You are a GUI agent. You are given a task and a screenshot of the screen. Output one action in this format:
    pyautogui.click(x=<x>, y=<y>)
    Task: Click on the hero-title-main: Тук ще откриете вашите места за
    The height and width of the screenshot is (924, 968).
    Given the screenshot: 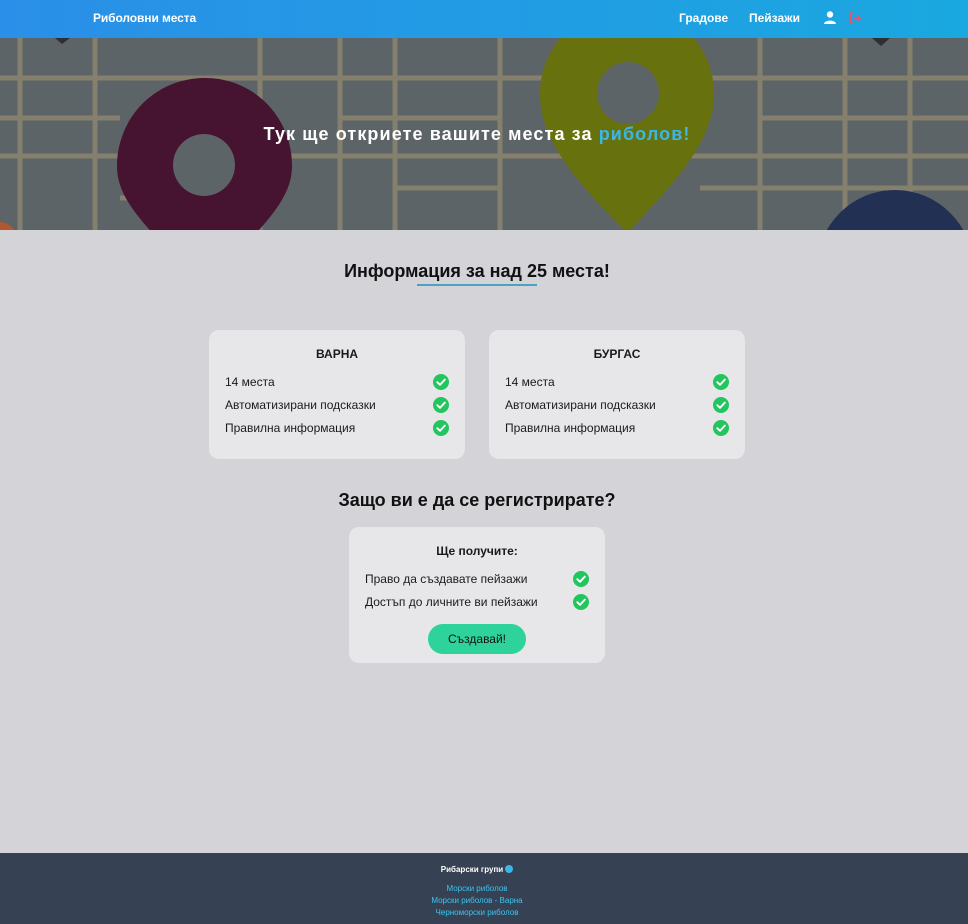 What is the action you would take?
    pyautogui.click(x=431, y=134)
    